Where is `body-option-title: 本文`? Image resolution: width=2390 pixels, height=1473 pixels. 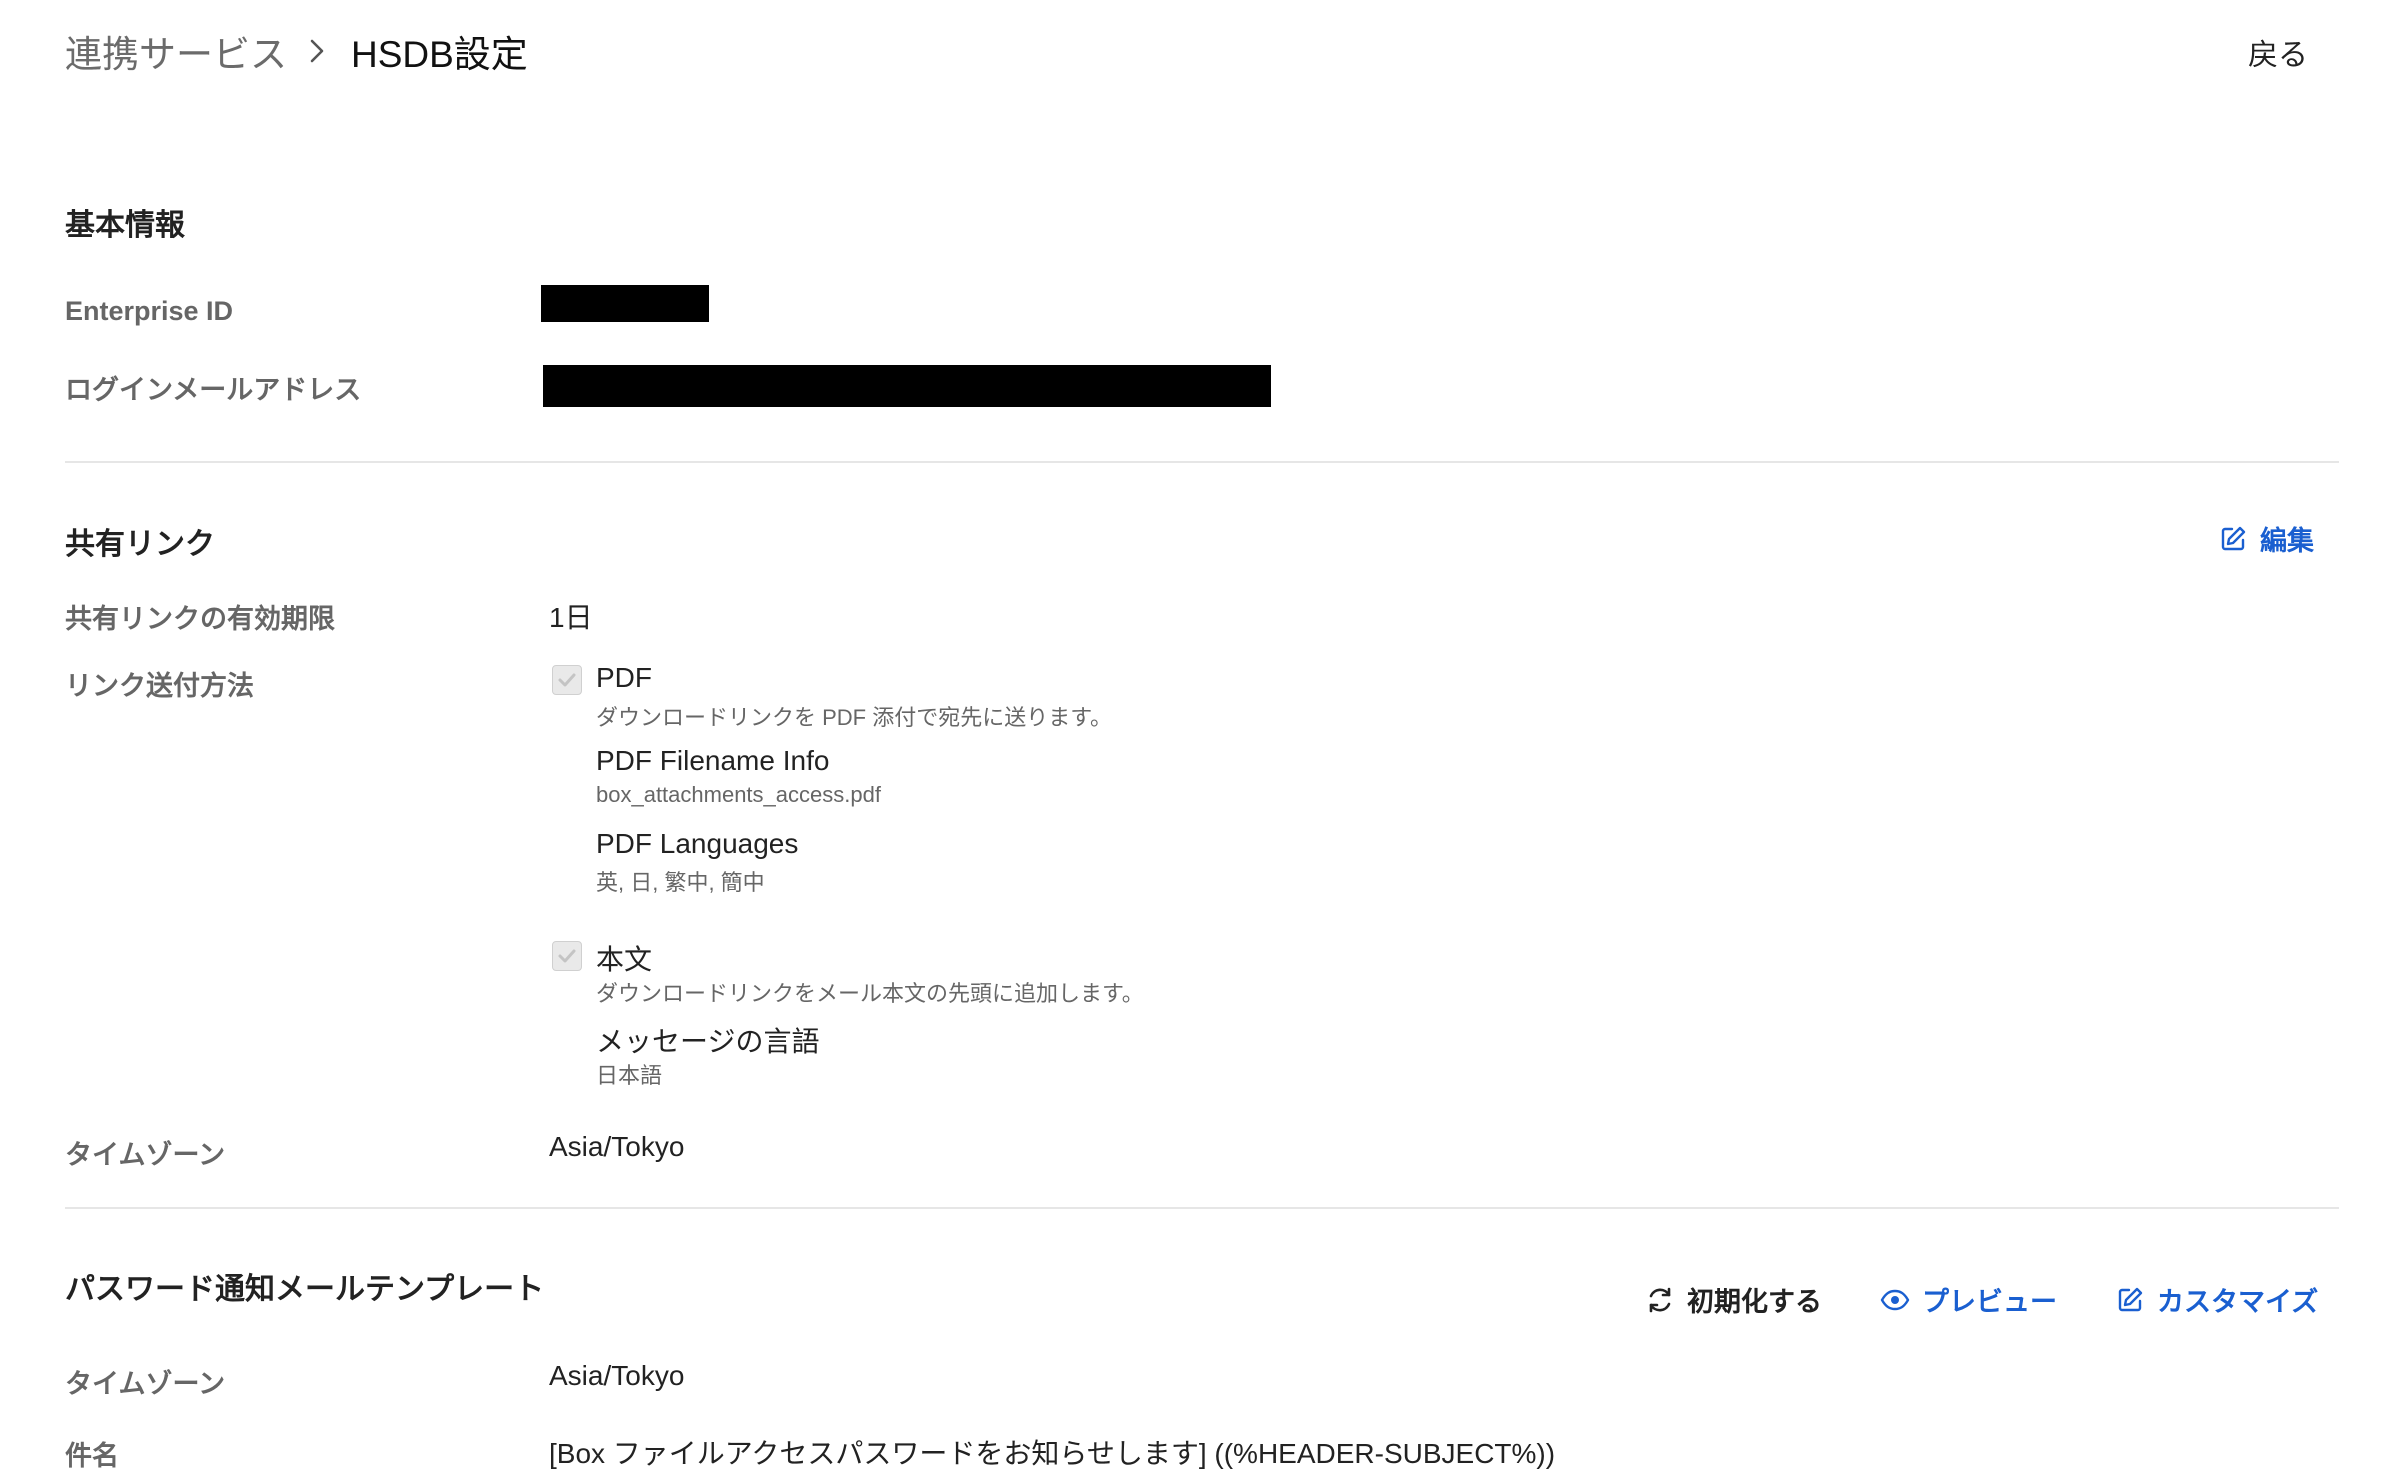
body-option-title: 本文 is located at coordinates (624, 959).